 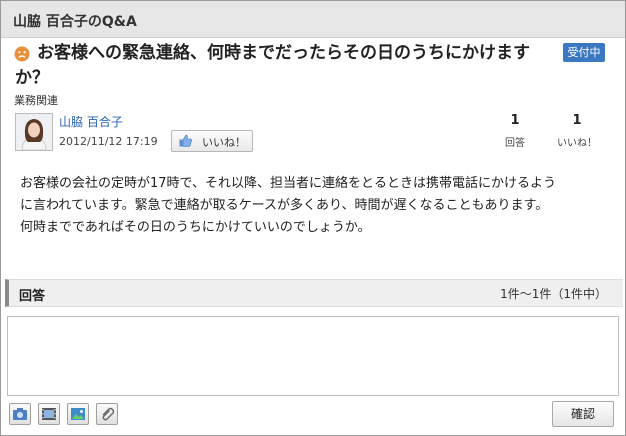 I want to click on question-title: お客様への緊急連絡、何時までだったらその日のうちにかけます か？, so click(x=276, y=64).